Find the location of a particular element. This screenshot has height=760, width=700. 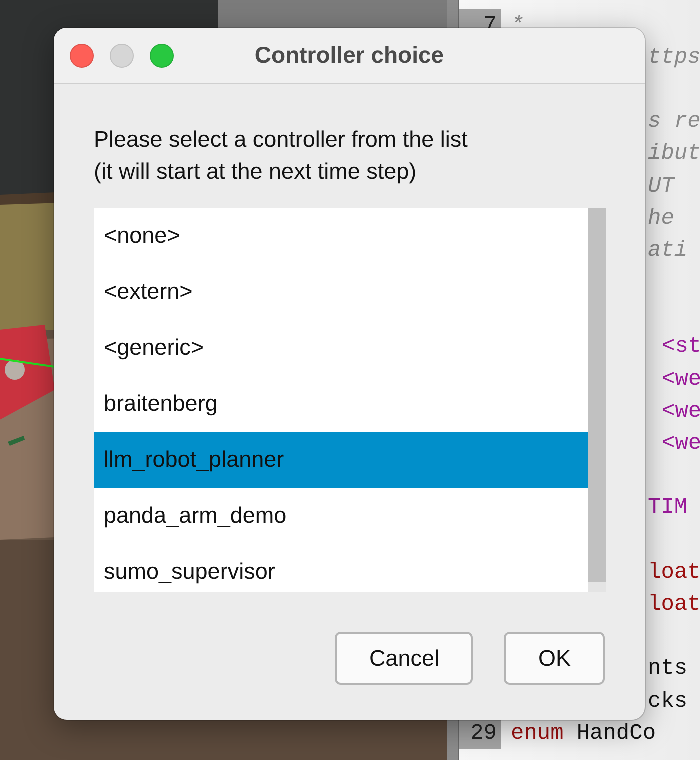

list-item: <generic> is located at coordinates (341, 348).